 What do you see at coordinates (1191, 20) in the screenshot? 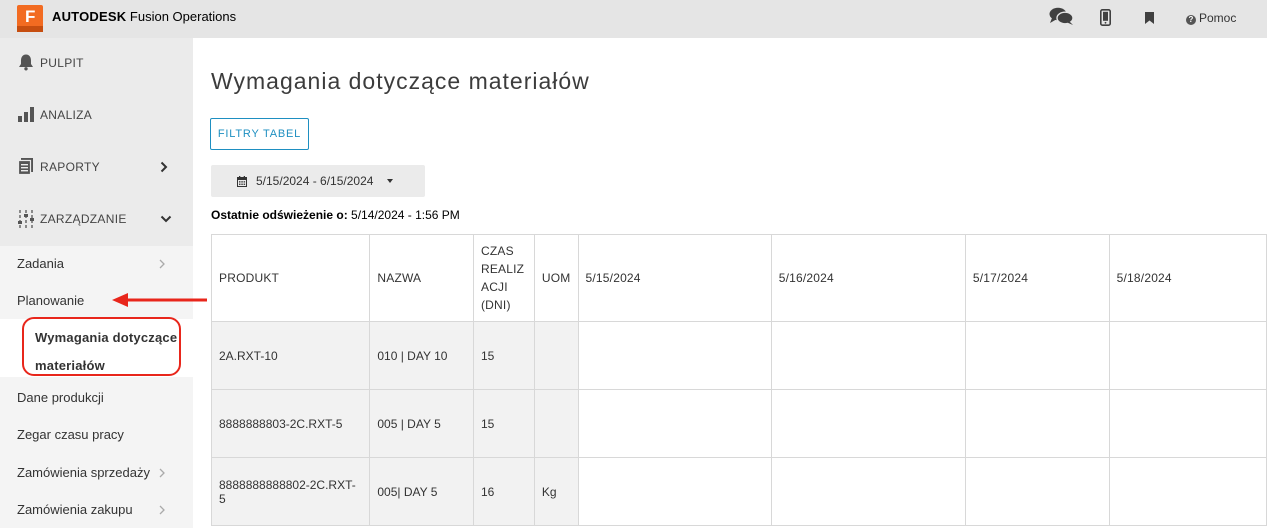
I see `help-icon: ?` at bounding box center [1191, 20].